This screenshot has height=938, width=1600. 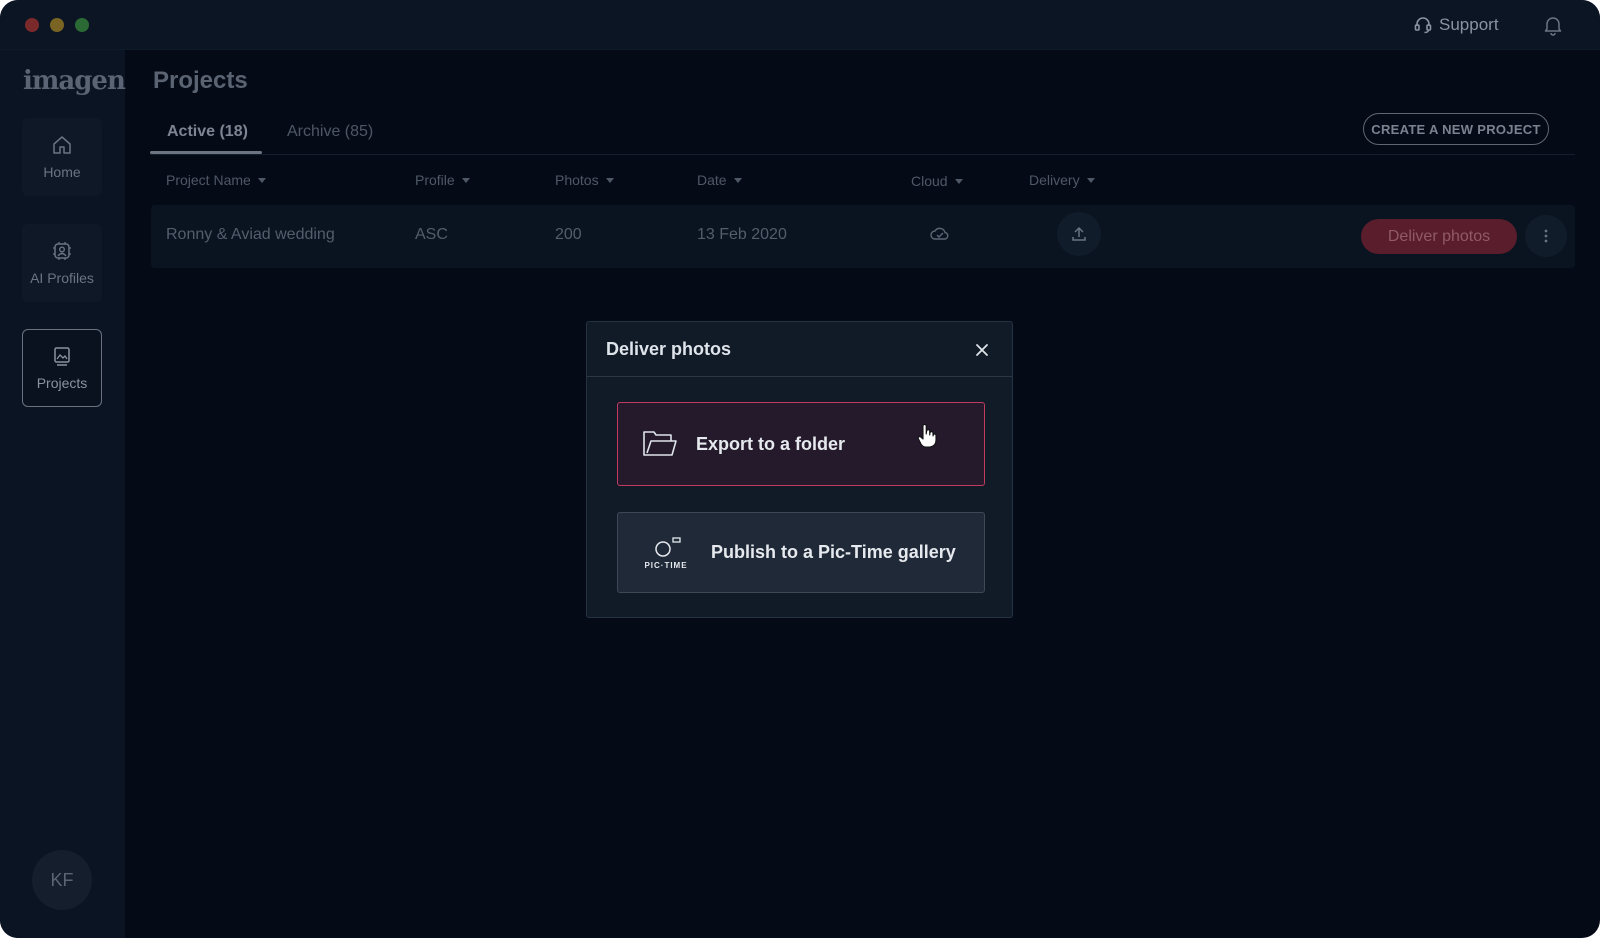 I want to click on pic-time-logo-icon, so click(x=668, y=546).